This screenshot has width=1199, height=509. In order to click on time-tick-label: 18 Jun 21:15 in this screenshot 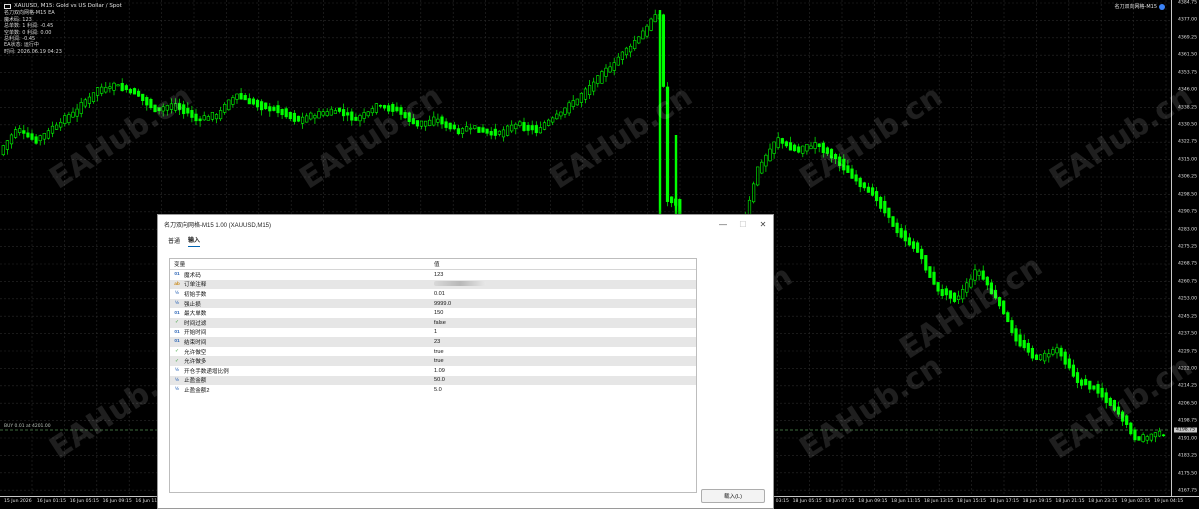, I will do `click(1070, 501)`.